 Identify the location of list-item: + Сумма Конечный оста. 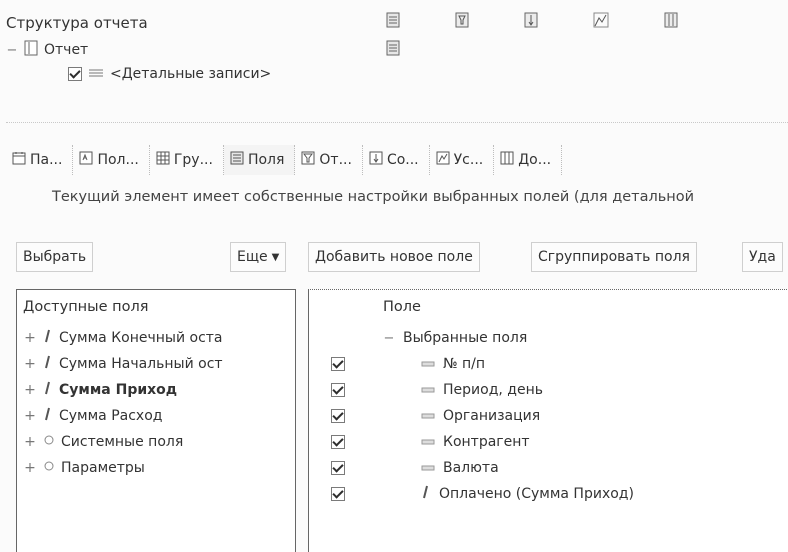
(123, 338).